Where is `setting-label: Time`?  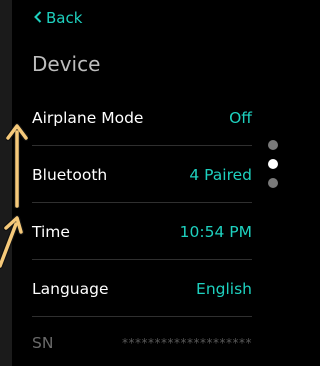 setting-label: Time is located at coordinates (51, 231).